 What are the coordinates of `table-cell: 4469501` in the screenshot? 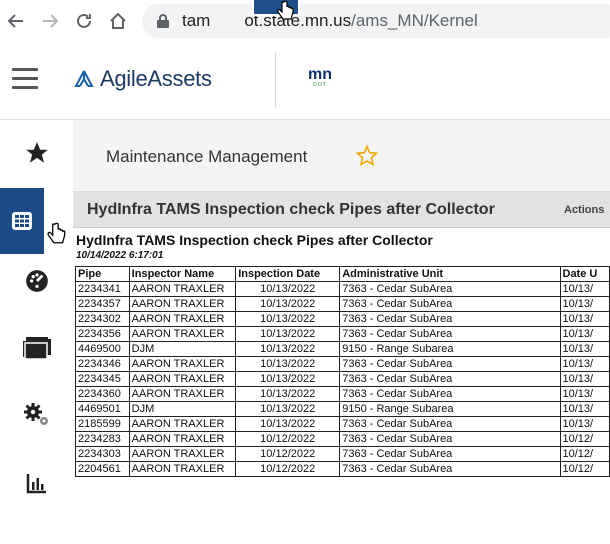 It's located at (102, 409).